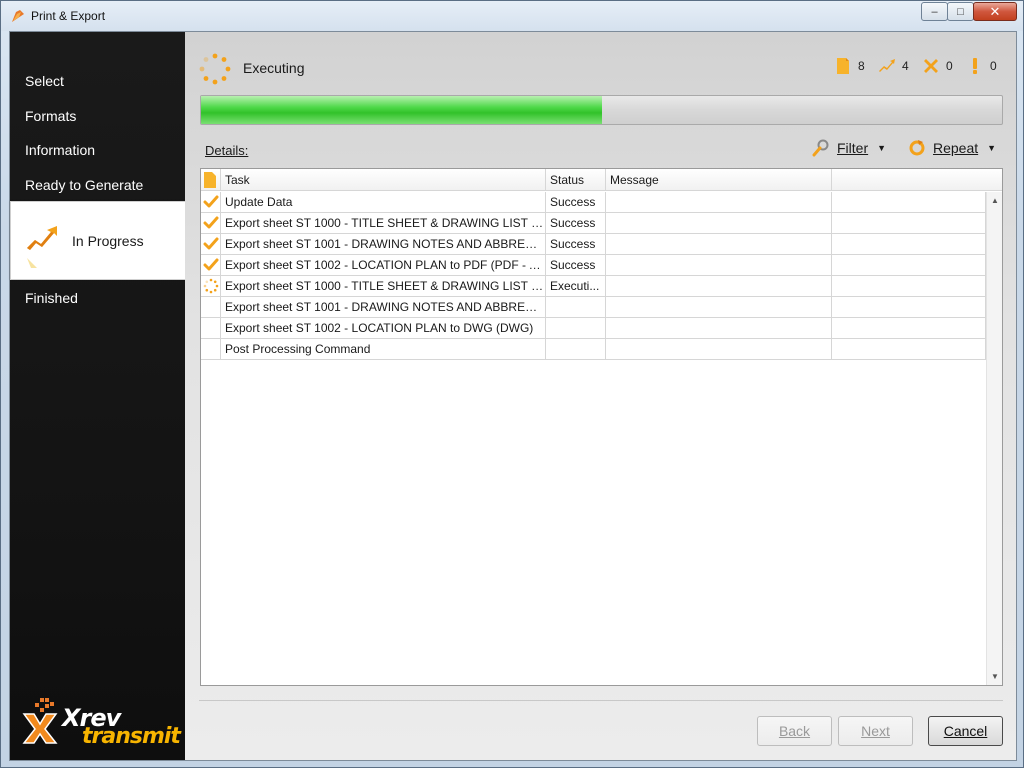 The width and height of the screenshot is (1024, 768). I want to click on execution-status-label: Executing, so click(274, 68).